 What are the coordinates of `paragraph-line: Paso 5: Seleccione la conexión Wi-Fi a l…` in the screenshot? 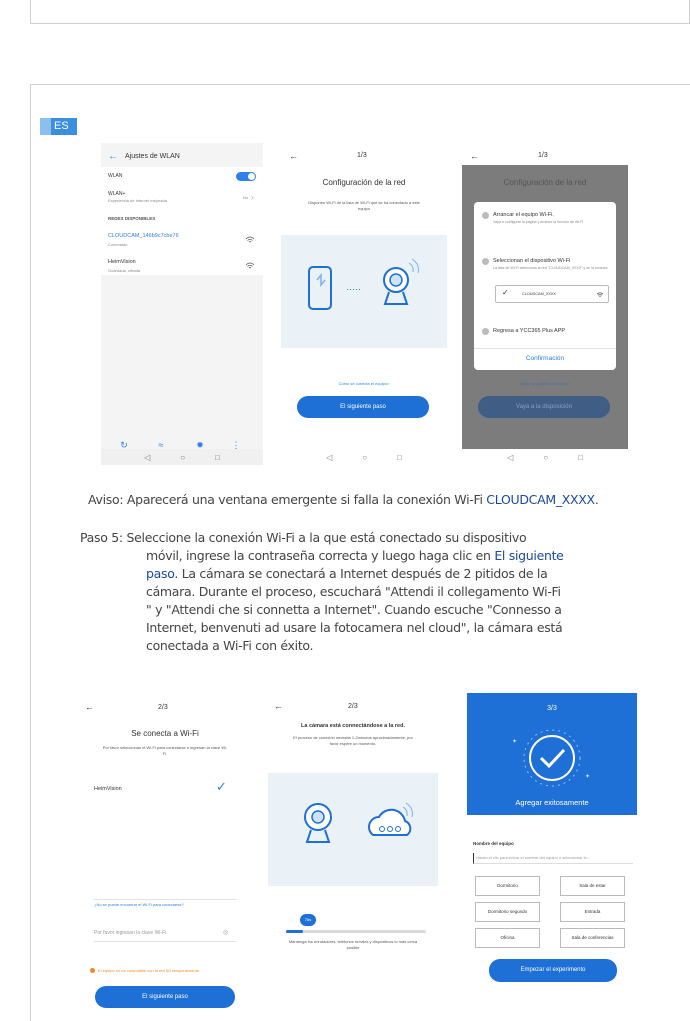 It's located at (303, 537).